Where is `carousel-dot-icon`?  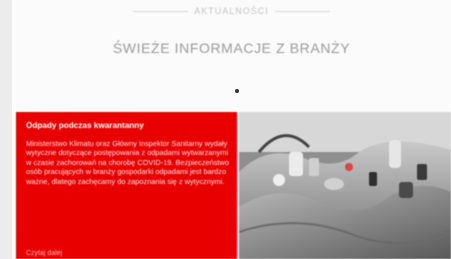 carousel-dot-icon is located at coordinates (237, 91).